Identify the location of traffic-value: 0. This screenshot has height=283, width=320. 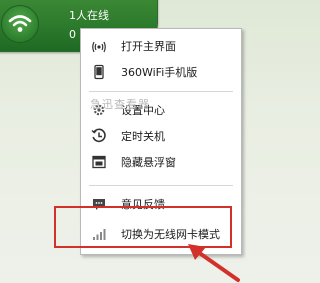
(72, 34).